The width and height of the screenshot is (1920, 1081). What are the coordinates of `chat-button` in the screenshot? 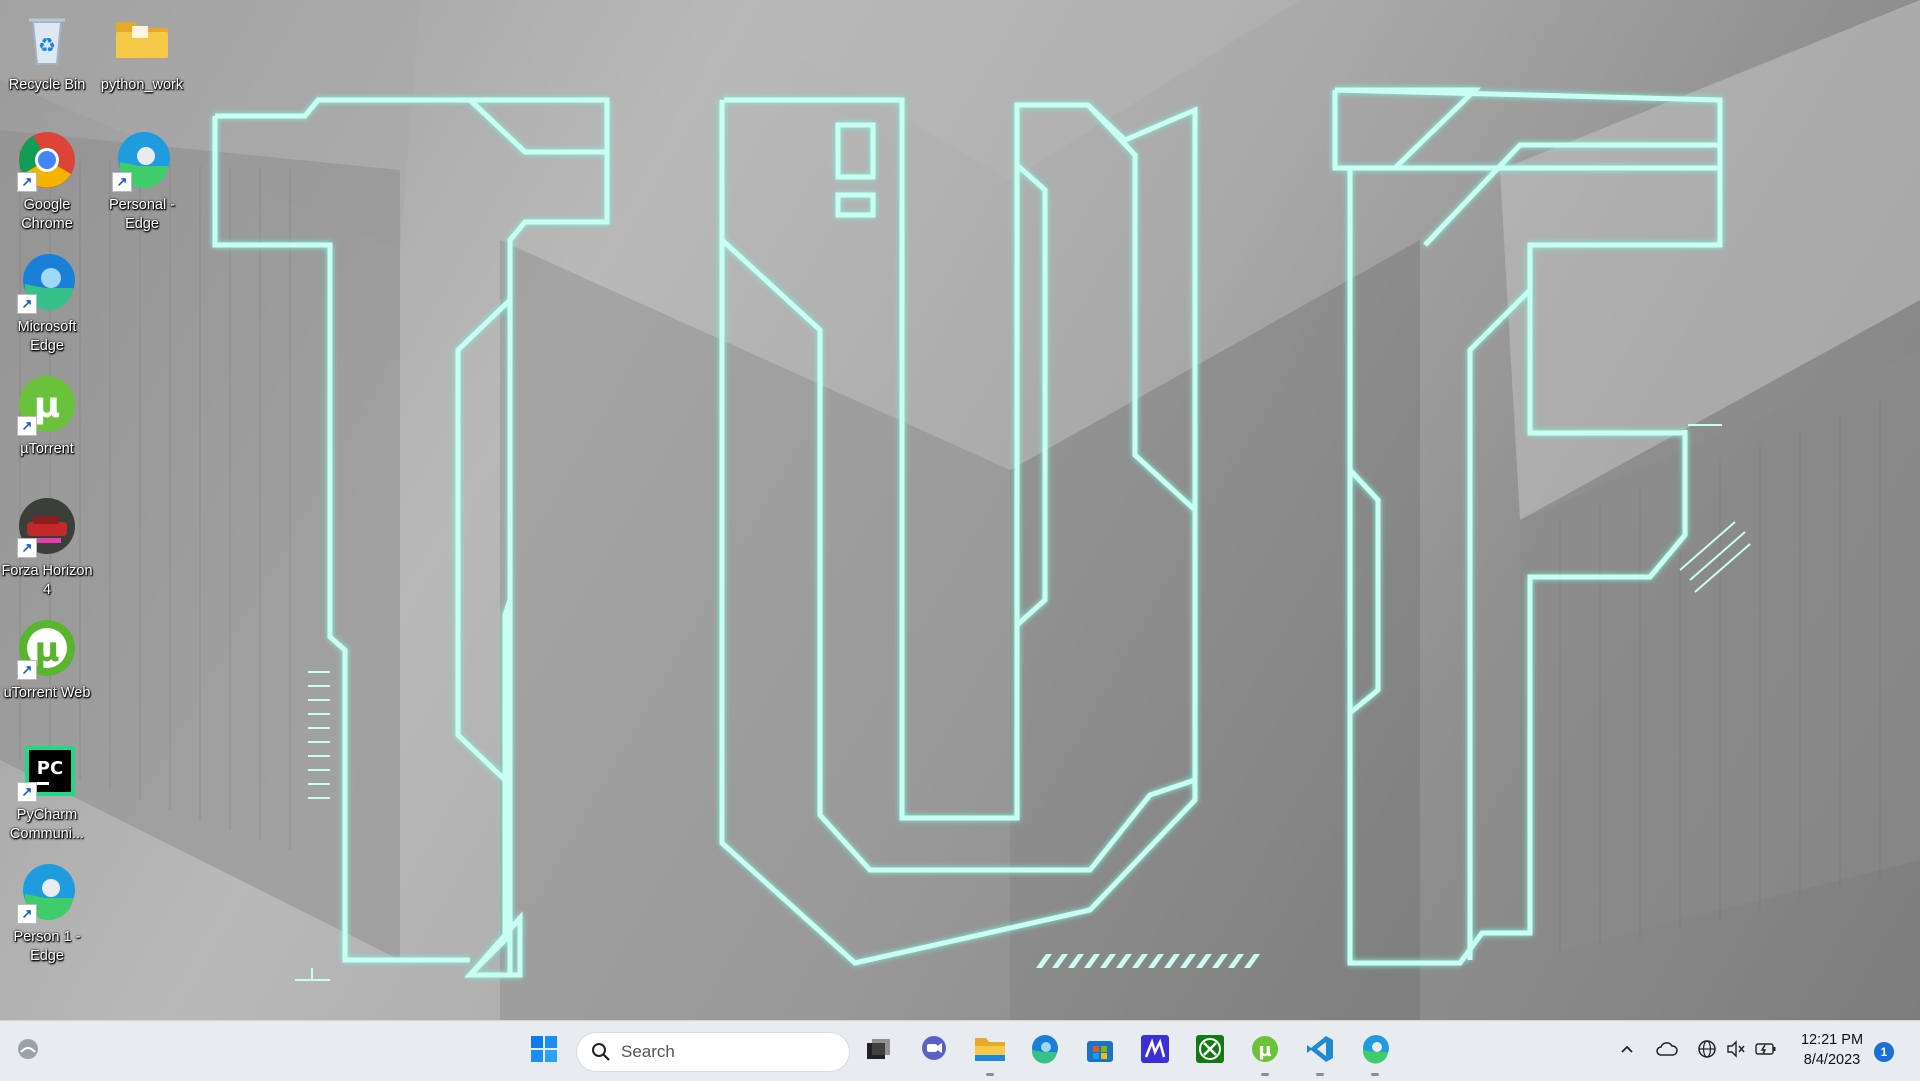 It's located at (934, 1051).